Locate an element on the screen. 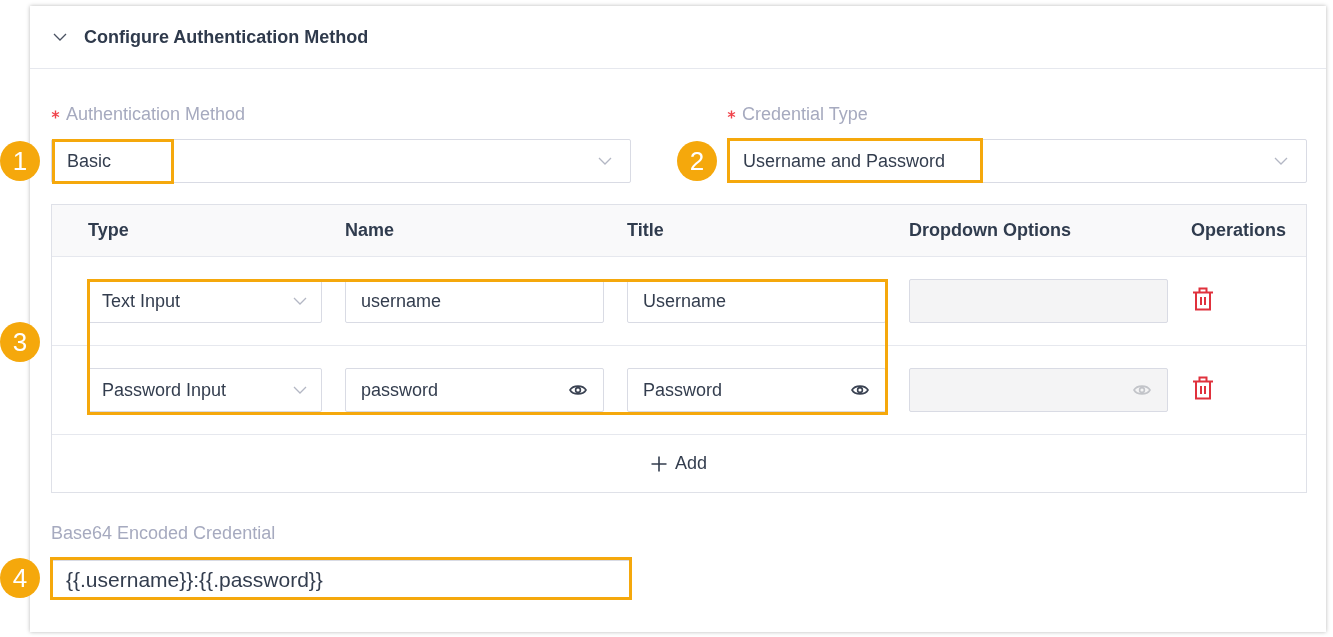 This screenshot has height=637, width=1333. field-label: Base64 Encoded Credential is located at coordinates (164, 533).